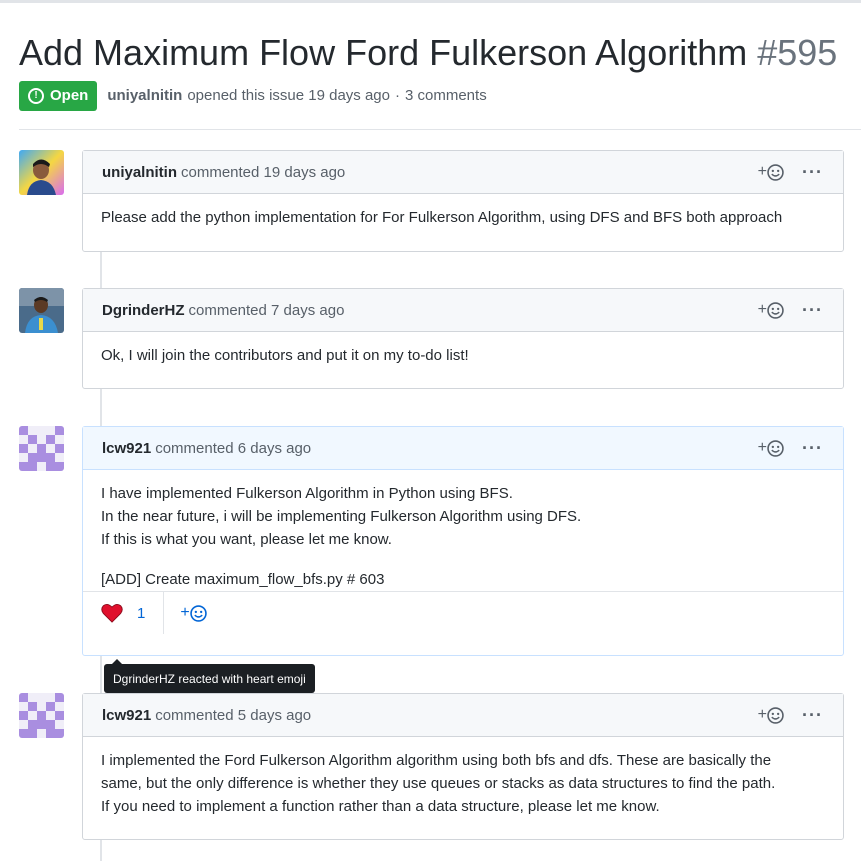  What do you see at coordinates (233, 715) in the screenshot?
I see `comment-time: commented 5 days ago` at bounding box center [233, 715].